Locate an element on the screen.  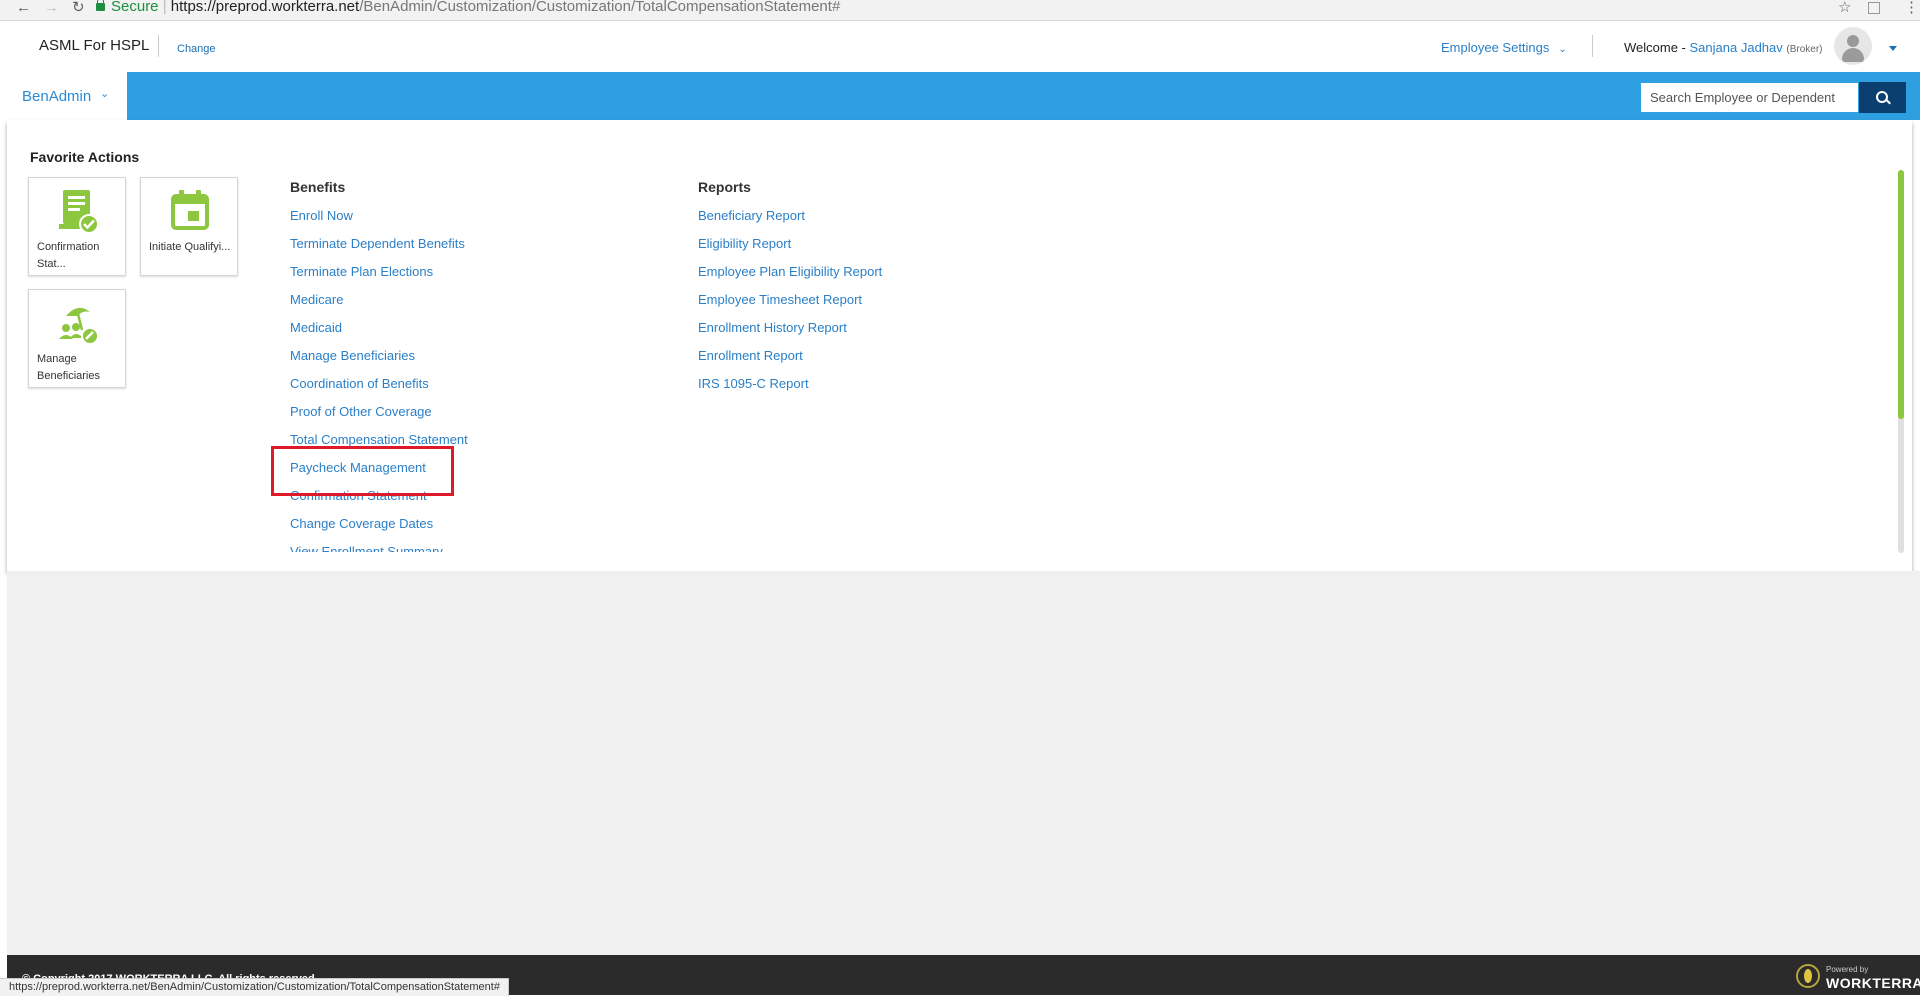
welcome-label: Welcome - is located at coordinates (1655, 47).